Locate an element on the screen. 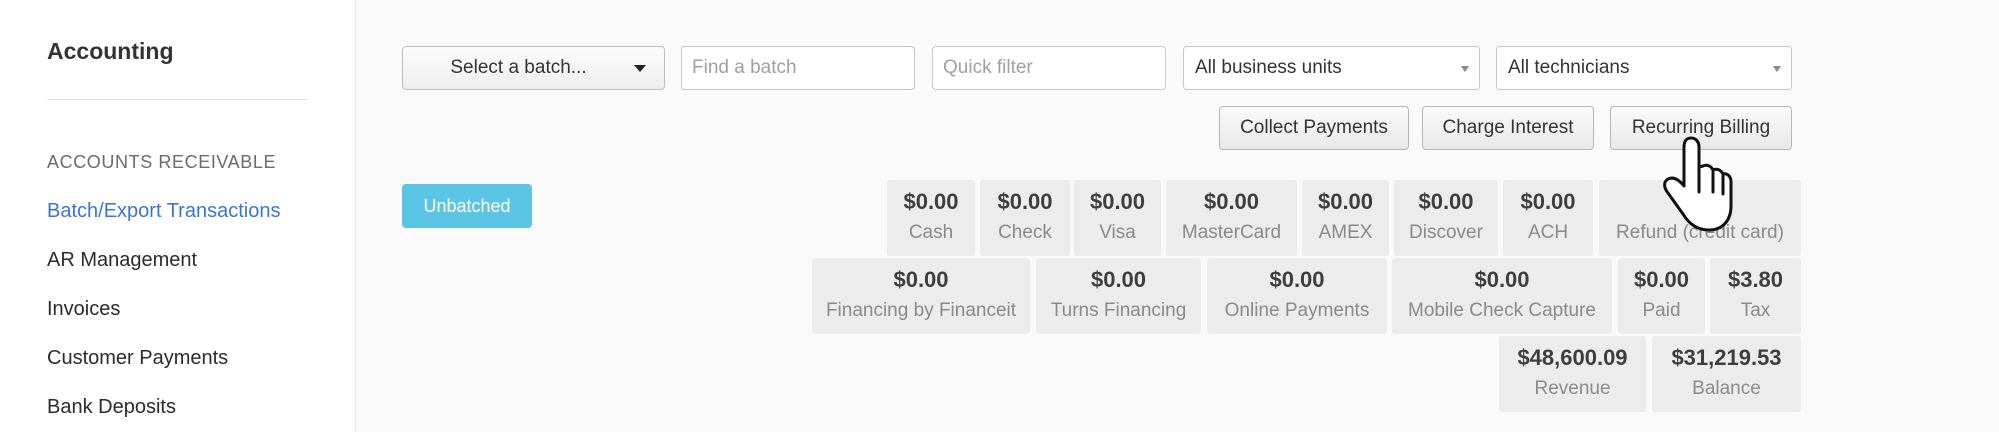  total-label: Balance is located at coordinates (1726, 388).